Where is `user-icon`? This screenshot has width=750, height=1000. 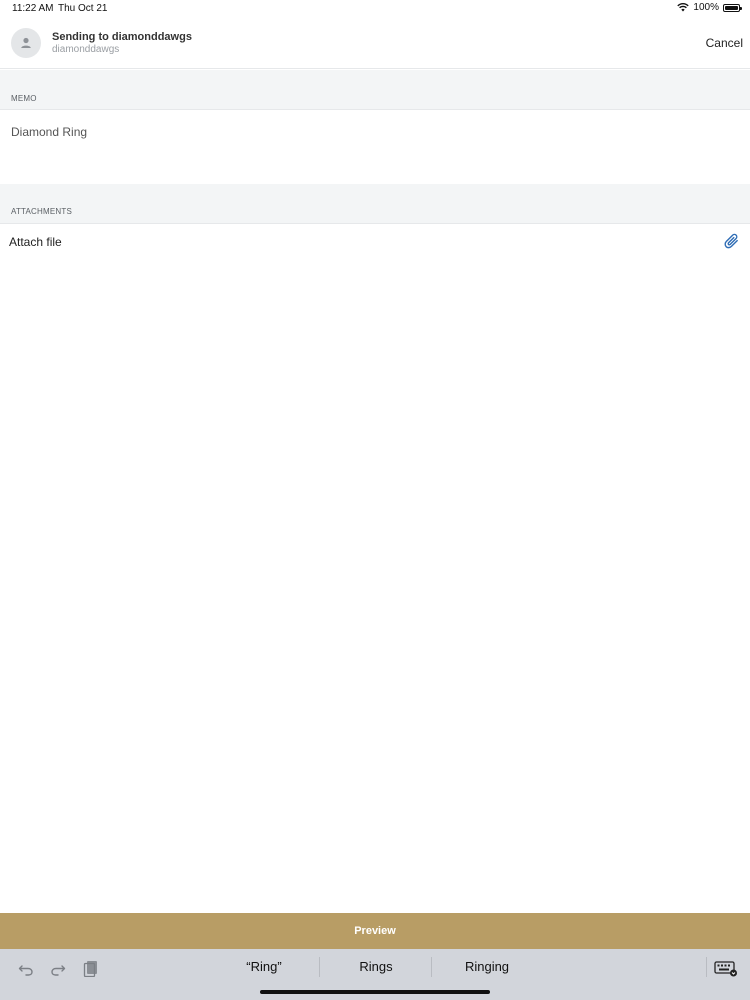
user-icon is located at coordinates (26, 42).